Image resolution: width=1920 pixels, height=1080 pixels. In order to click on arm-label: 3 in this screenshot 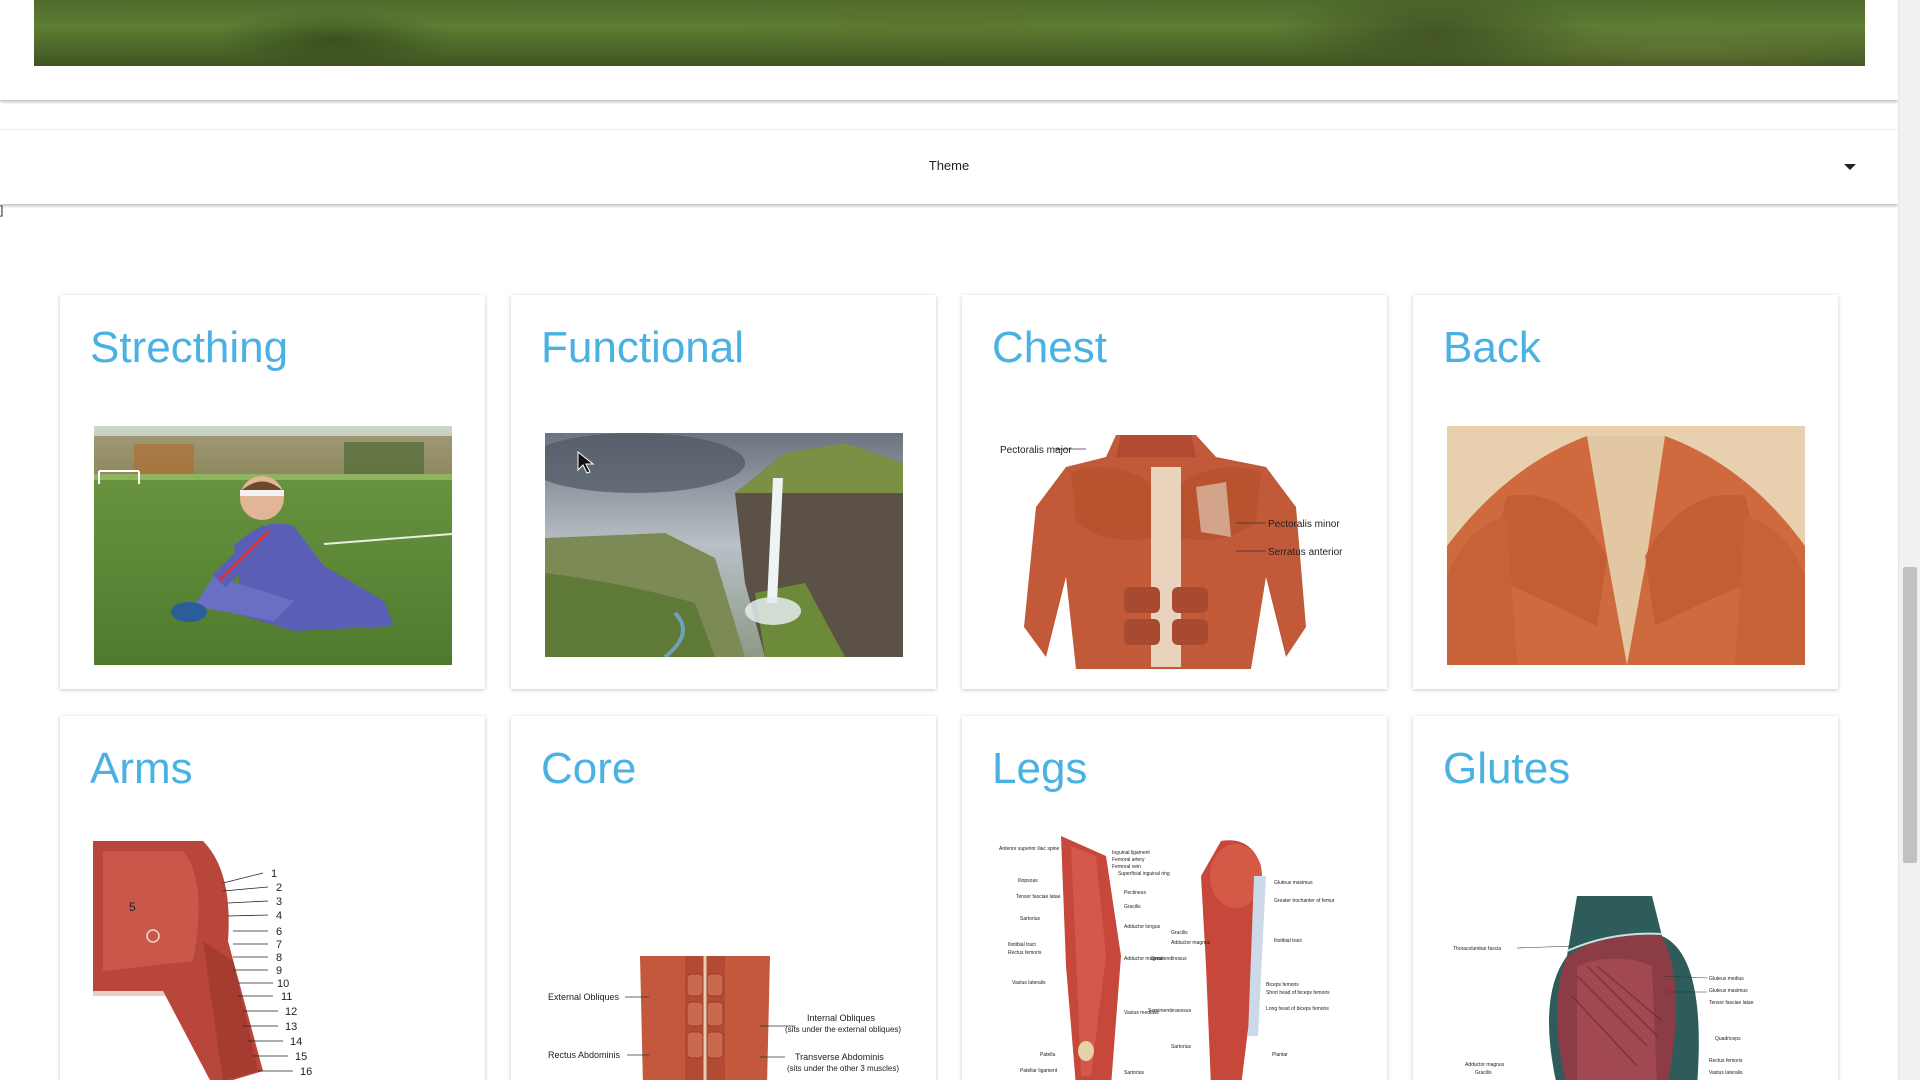, I will do `click(279, 902)`.